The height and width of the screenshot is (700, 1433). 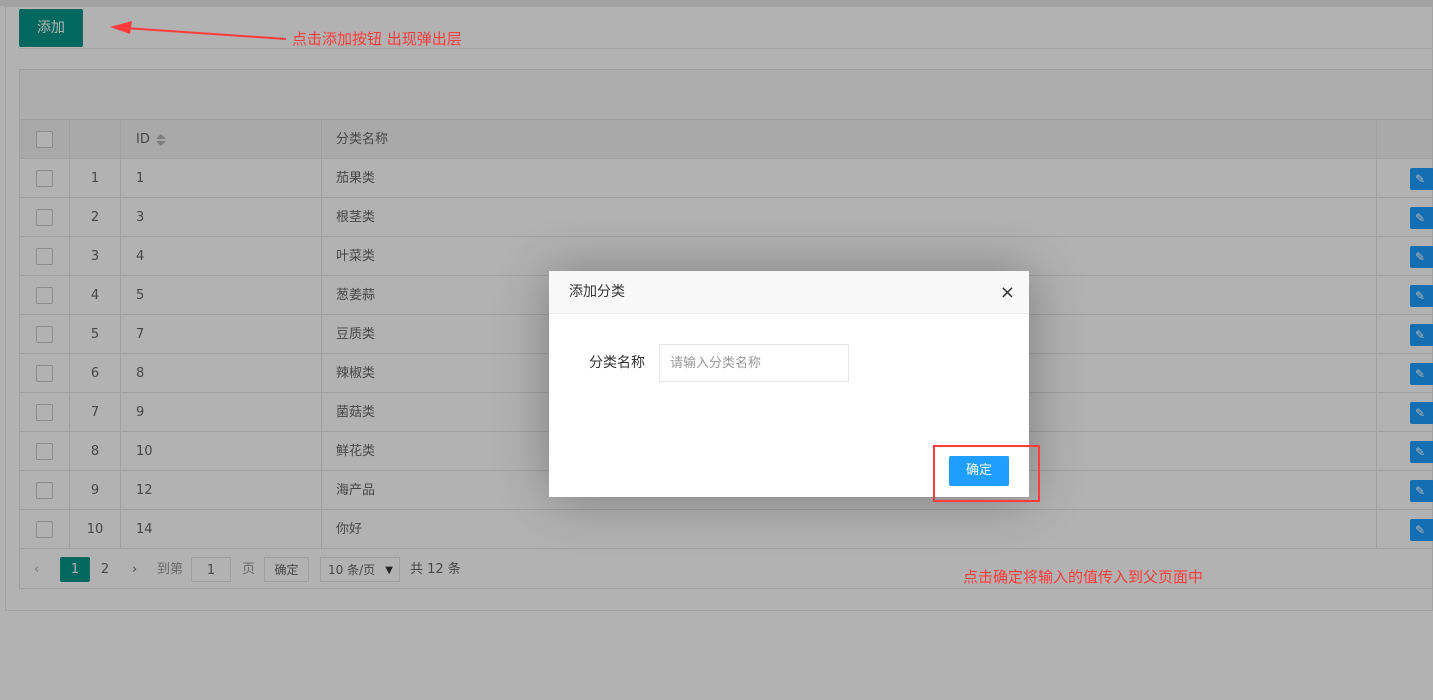 What do you see at coordinates (617, 363) in the screenshot?
I see `category-name-label: 分类名称` at bounding box center [617, 363].